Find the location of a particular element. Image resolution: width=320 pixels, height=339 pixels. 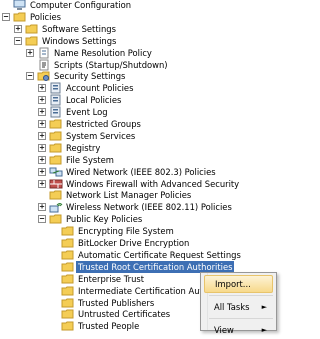

tree-label: Scripts (Startup/Shutdown) is located at coordinates (111, 64).